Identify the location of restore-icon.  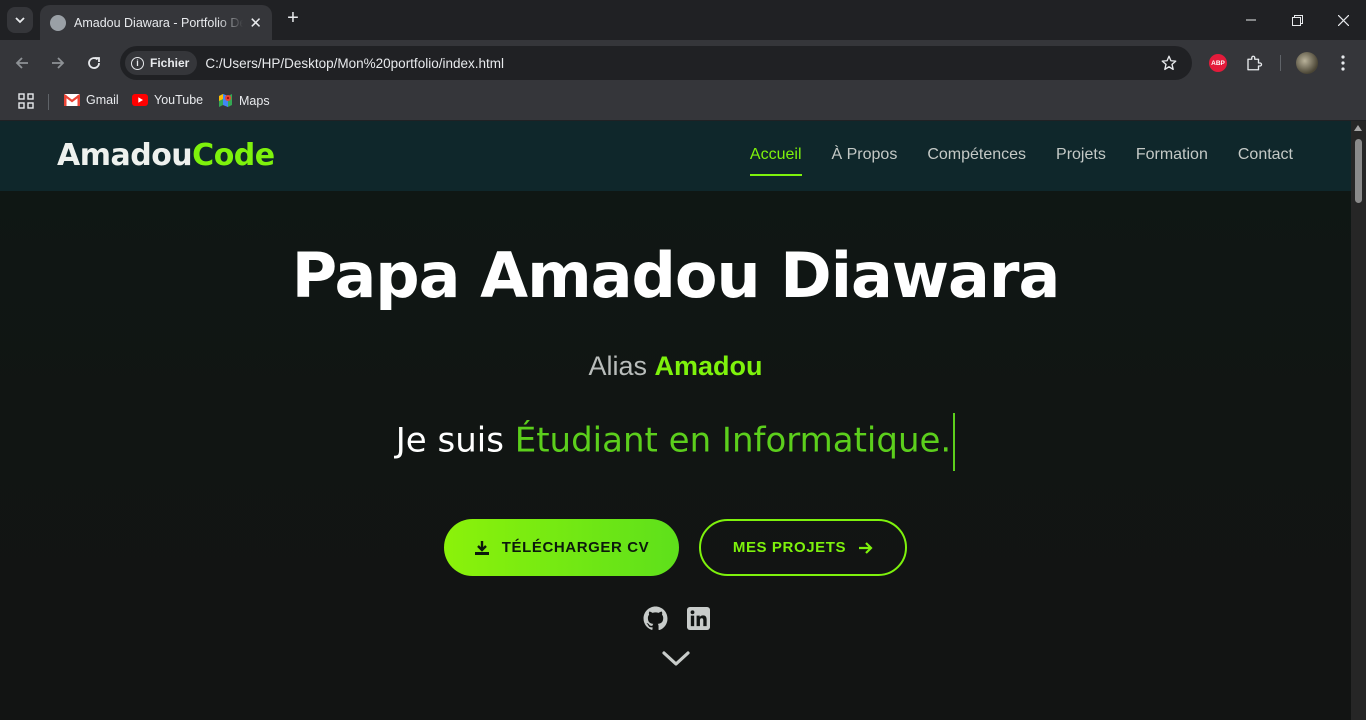
(1297, 20).